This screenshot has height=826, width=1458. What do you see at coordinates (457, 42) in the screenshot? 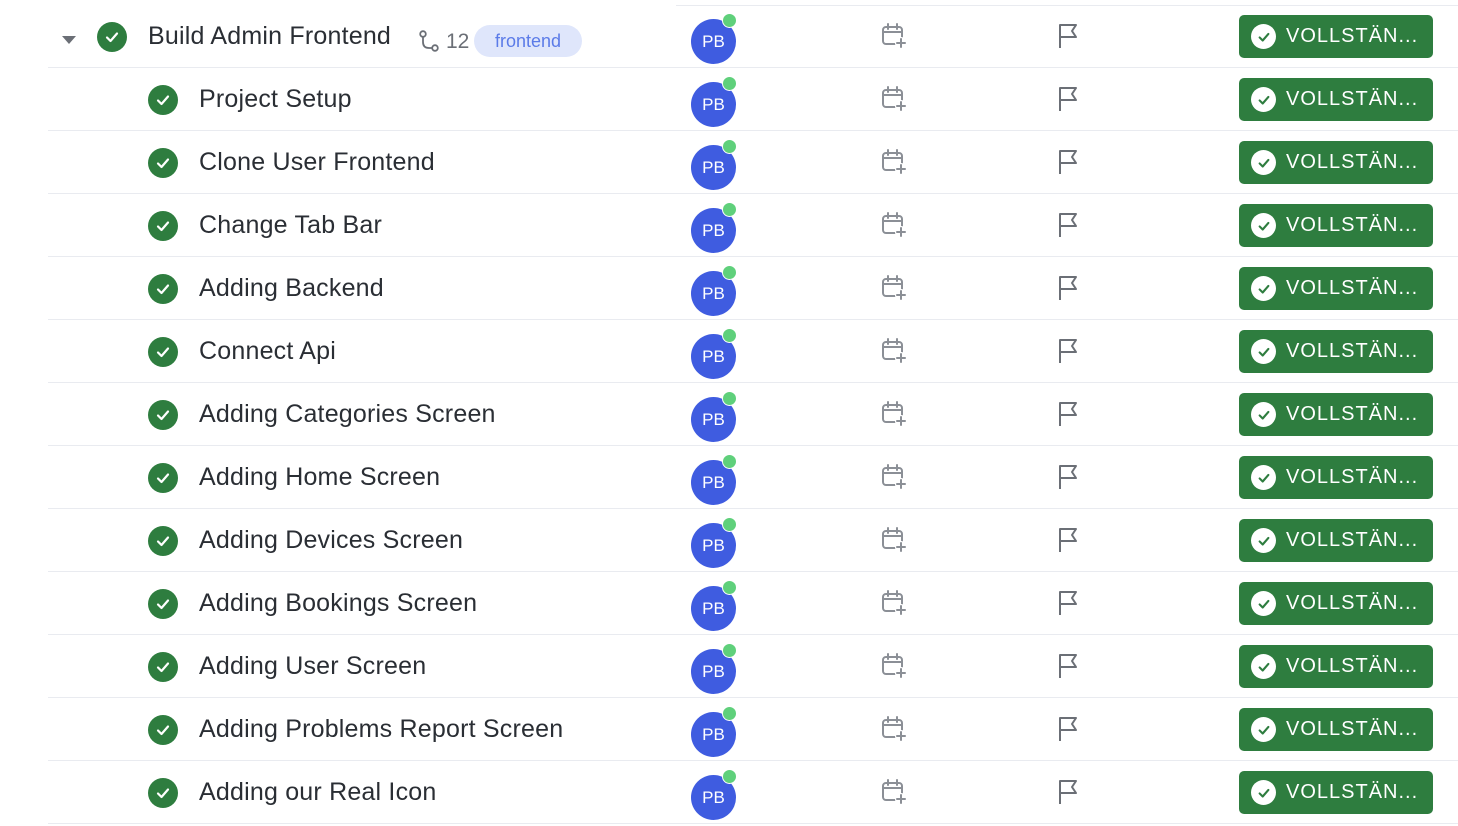
I see `subtask-count: 12` at bounding box center [457, 42].